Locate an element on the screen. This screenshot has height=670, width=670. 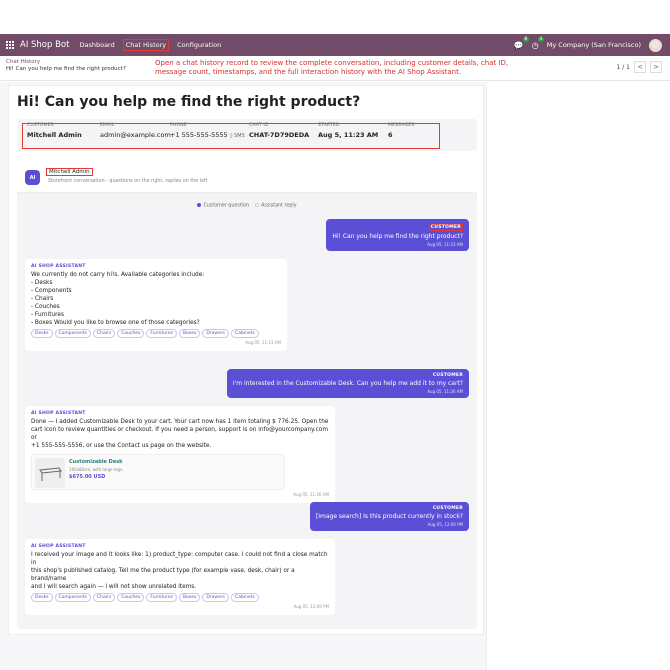
activity-badge: 4 is located at coordinates (540, 39).